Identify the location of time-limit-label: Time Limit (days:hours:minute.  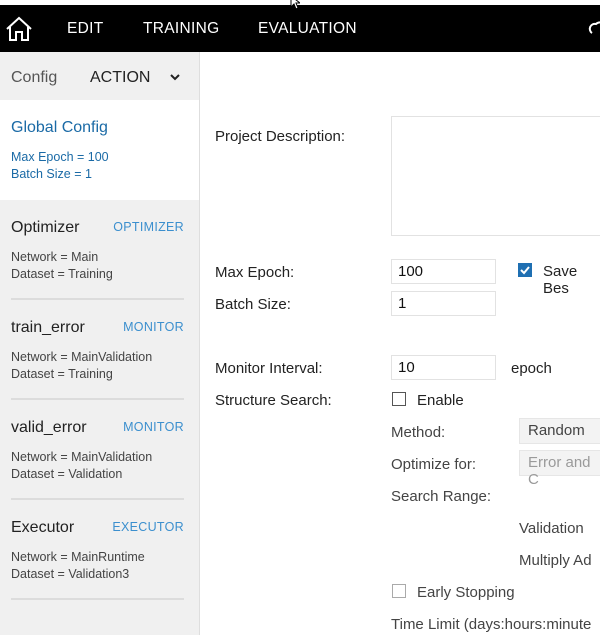
(491, 624).